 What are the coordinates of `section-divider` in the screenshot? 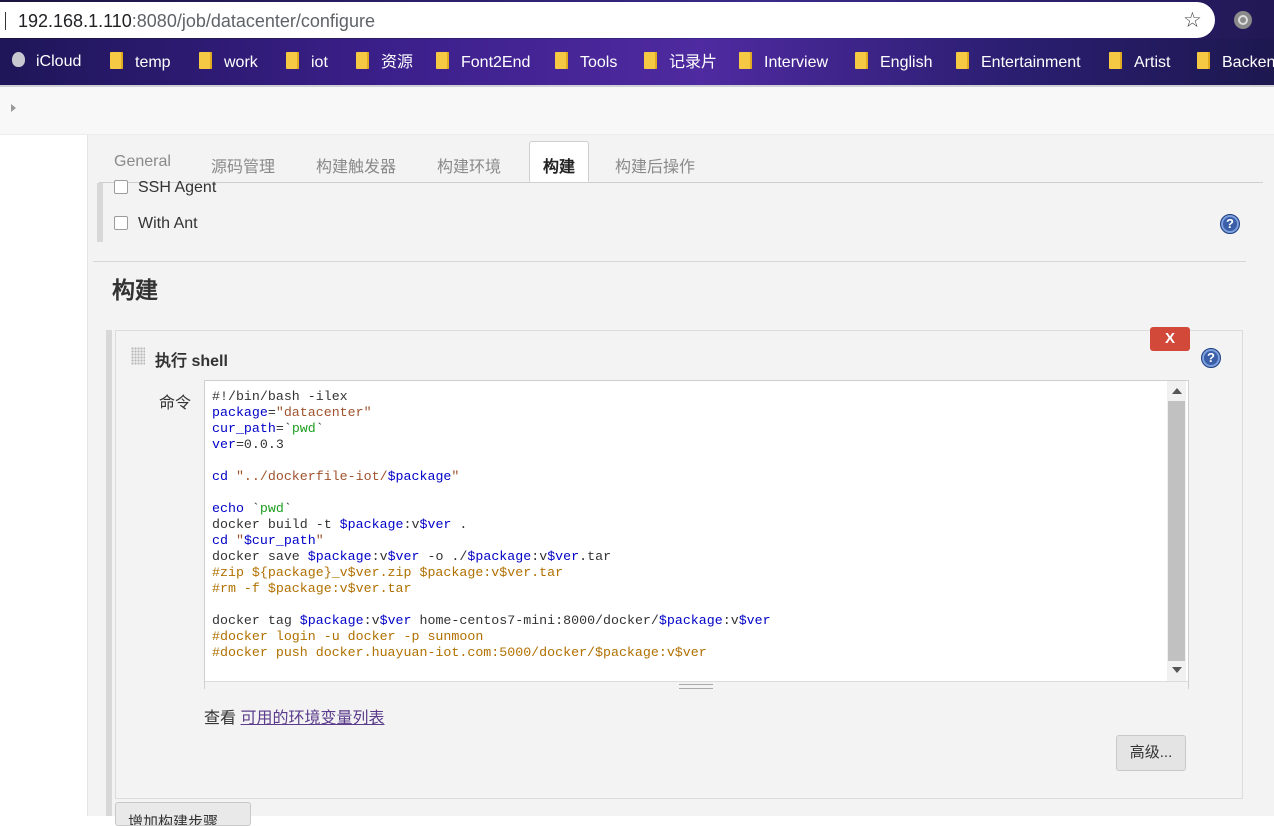 It's located at (669, 261).